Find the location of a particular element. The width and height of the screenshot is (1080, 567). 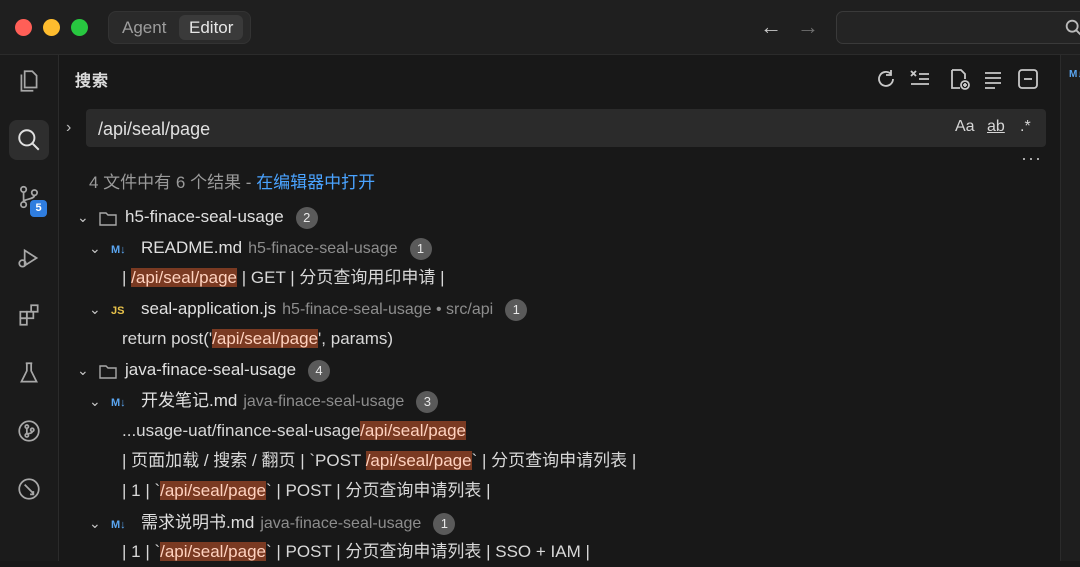

folder-icon is located at coordinates (108, 218).